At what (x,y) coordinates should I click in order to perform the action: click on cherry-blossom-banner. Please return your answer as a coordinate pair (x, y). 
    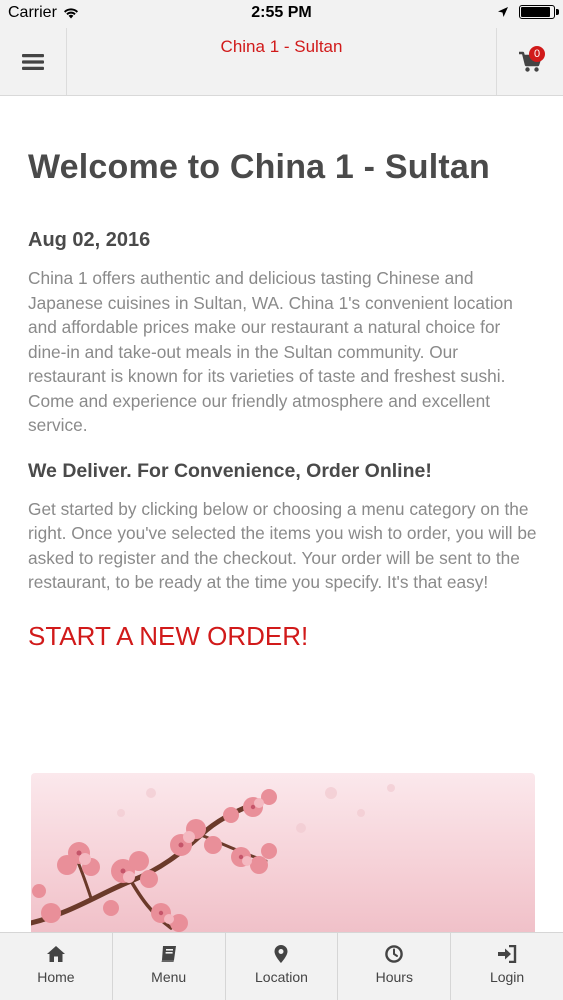
    Looking at the image, I should click on (283, 854).